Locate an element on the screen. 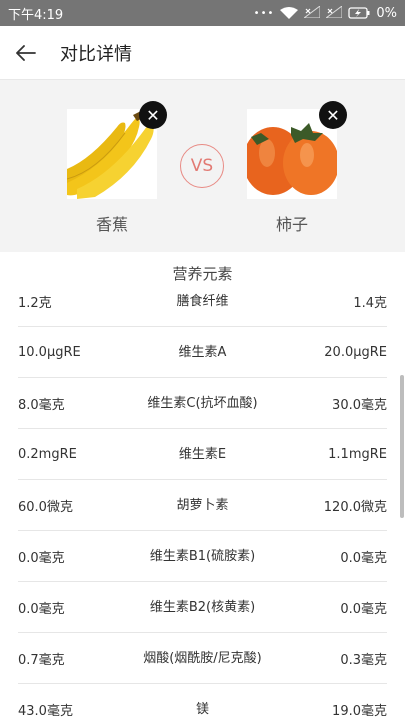 Image resolution: width=405 pixels, height=718 pixels. nutrient-name: 维生素B2(核黄素) is located at coordinates (202, 607).